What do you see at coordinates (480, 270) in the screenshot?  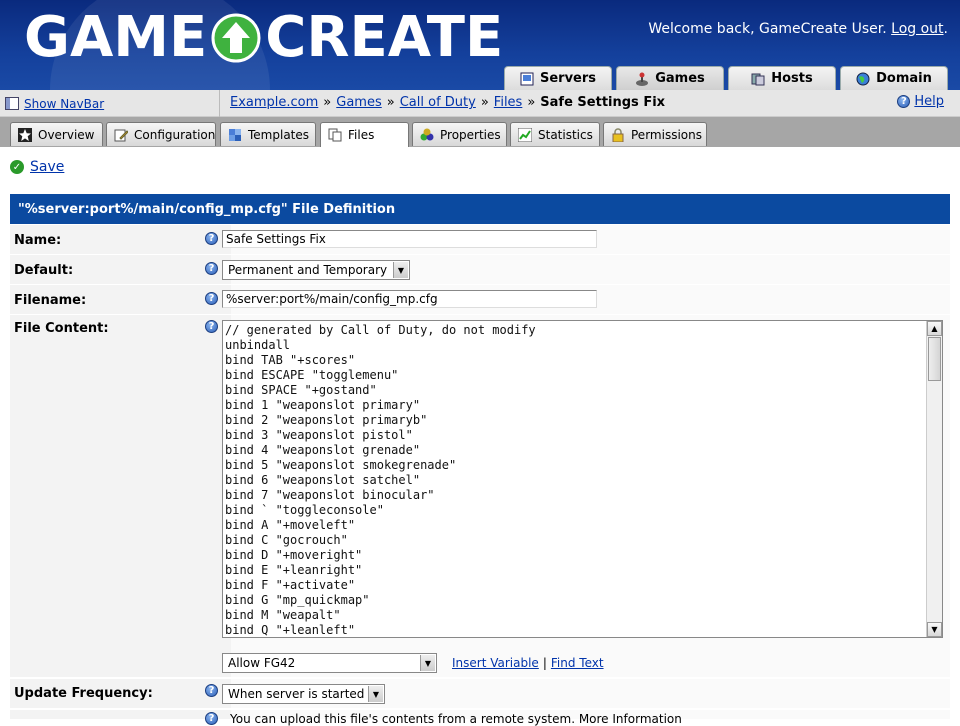 I see `default-row: Default: ?` at bounding box center [480, 270].